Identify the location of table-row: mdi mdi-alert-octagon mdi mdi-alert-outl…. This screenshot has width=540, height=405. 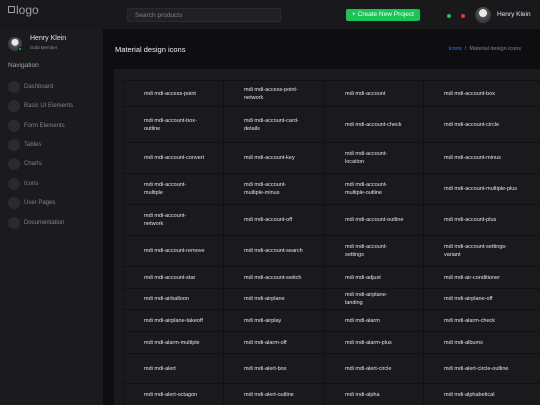
(331, 394).